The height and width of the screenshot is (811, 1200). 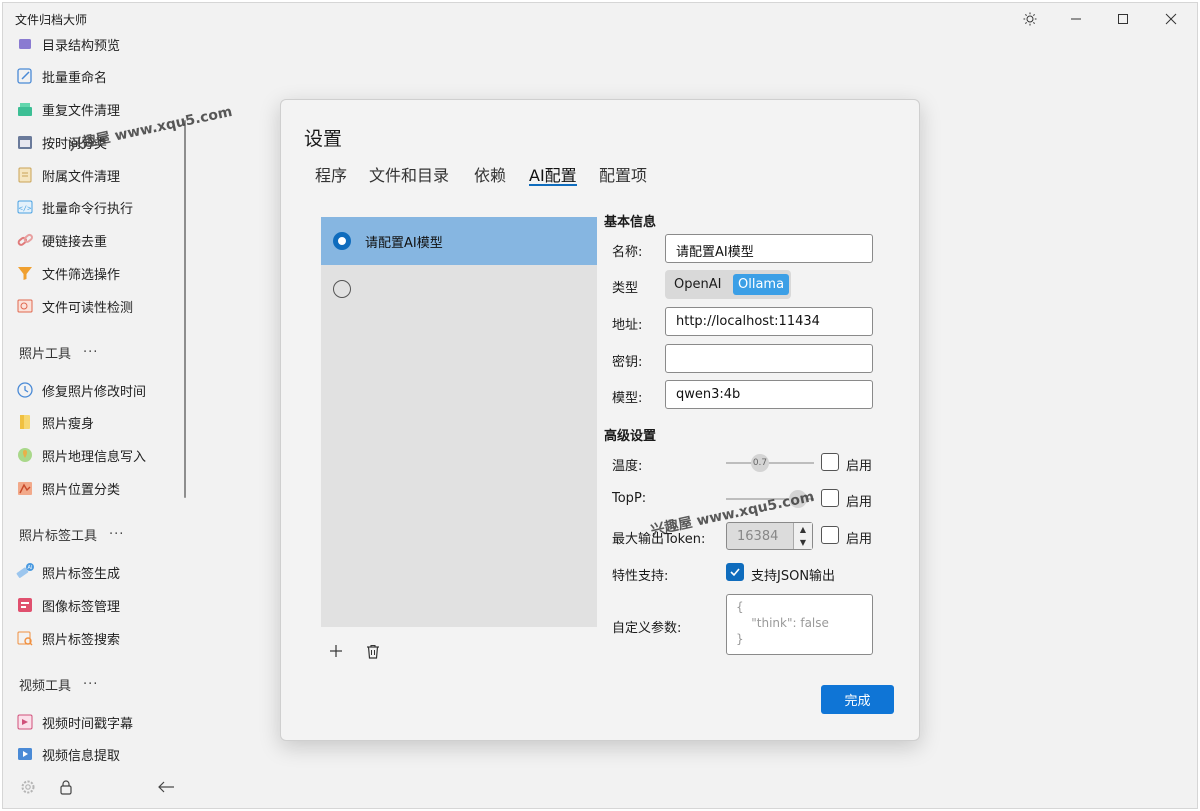 I want to click on sidebar-item-batch-command: </> 批量命令行执行, so click(x=74, y=207).